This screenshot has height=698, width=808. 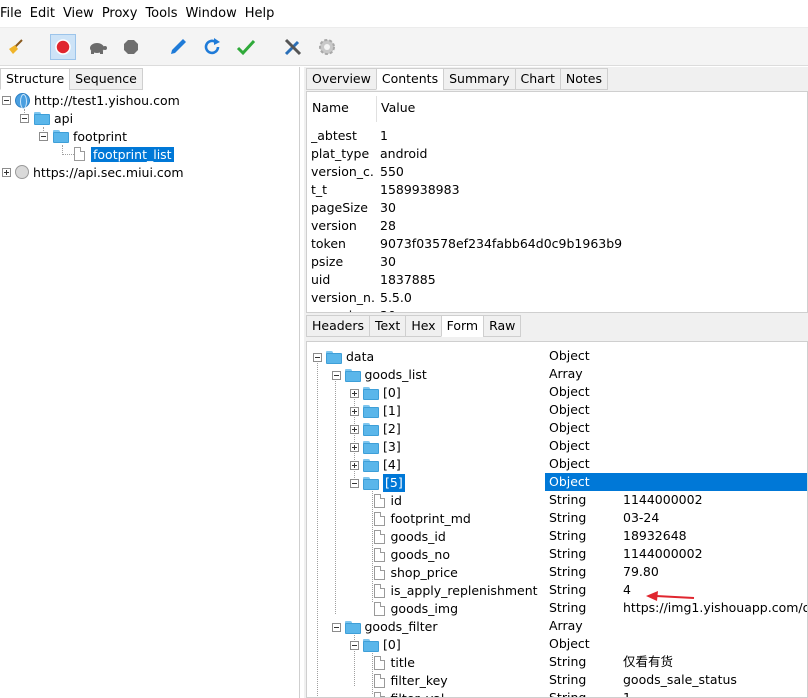 What do you see at coordinates (63, 47) in the screenshot?
I see `record-icon` at bounding box center [63, 47].